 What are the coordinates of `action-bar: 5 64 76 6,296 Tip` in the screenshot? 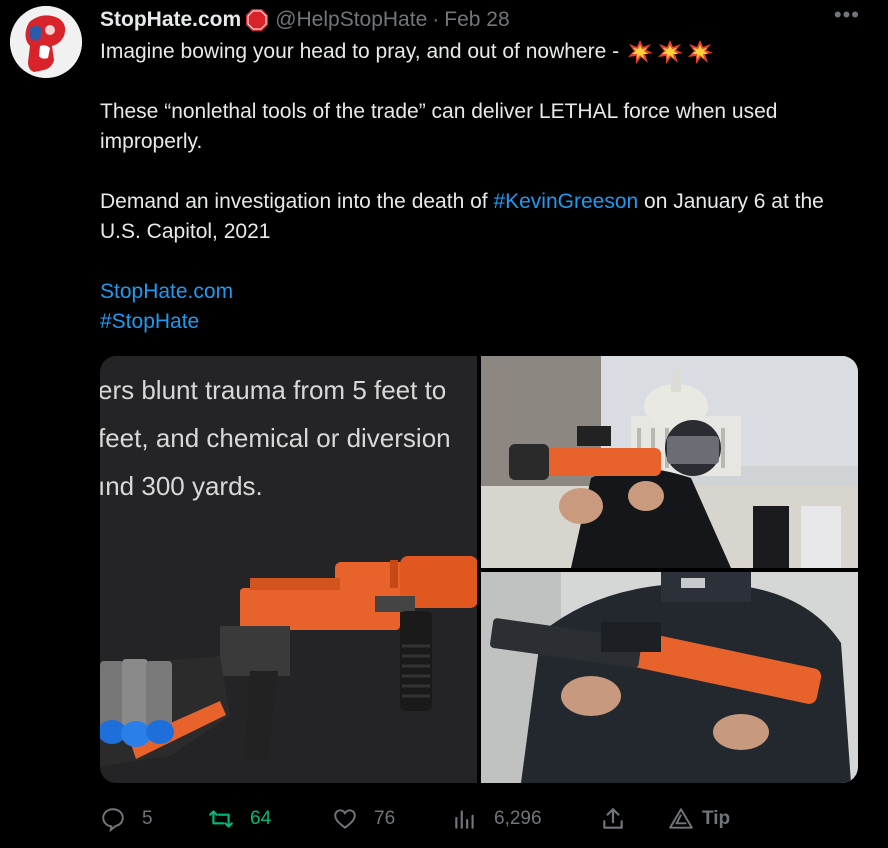 It's located at (470, 819).